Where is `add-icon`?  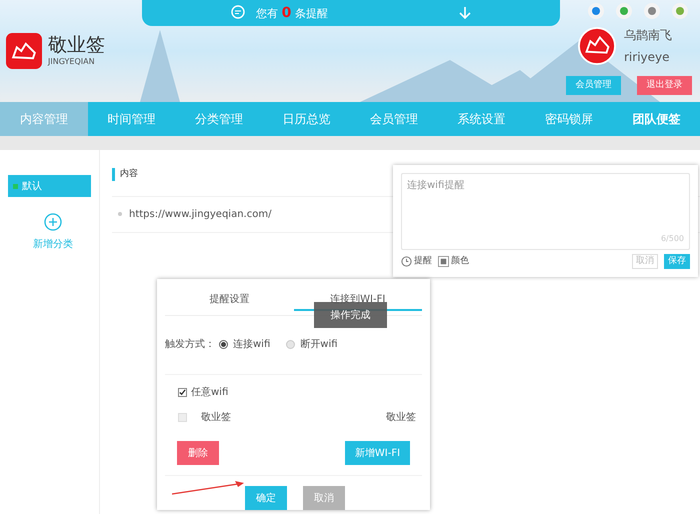
add-icon is located at coordinates (53, 222).